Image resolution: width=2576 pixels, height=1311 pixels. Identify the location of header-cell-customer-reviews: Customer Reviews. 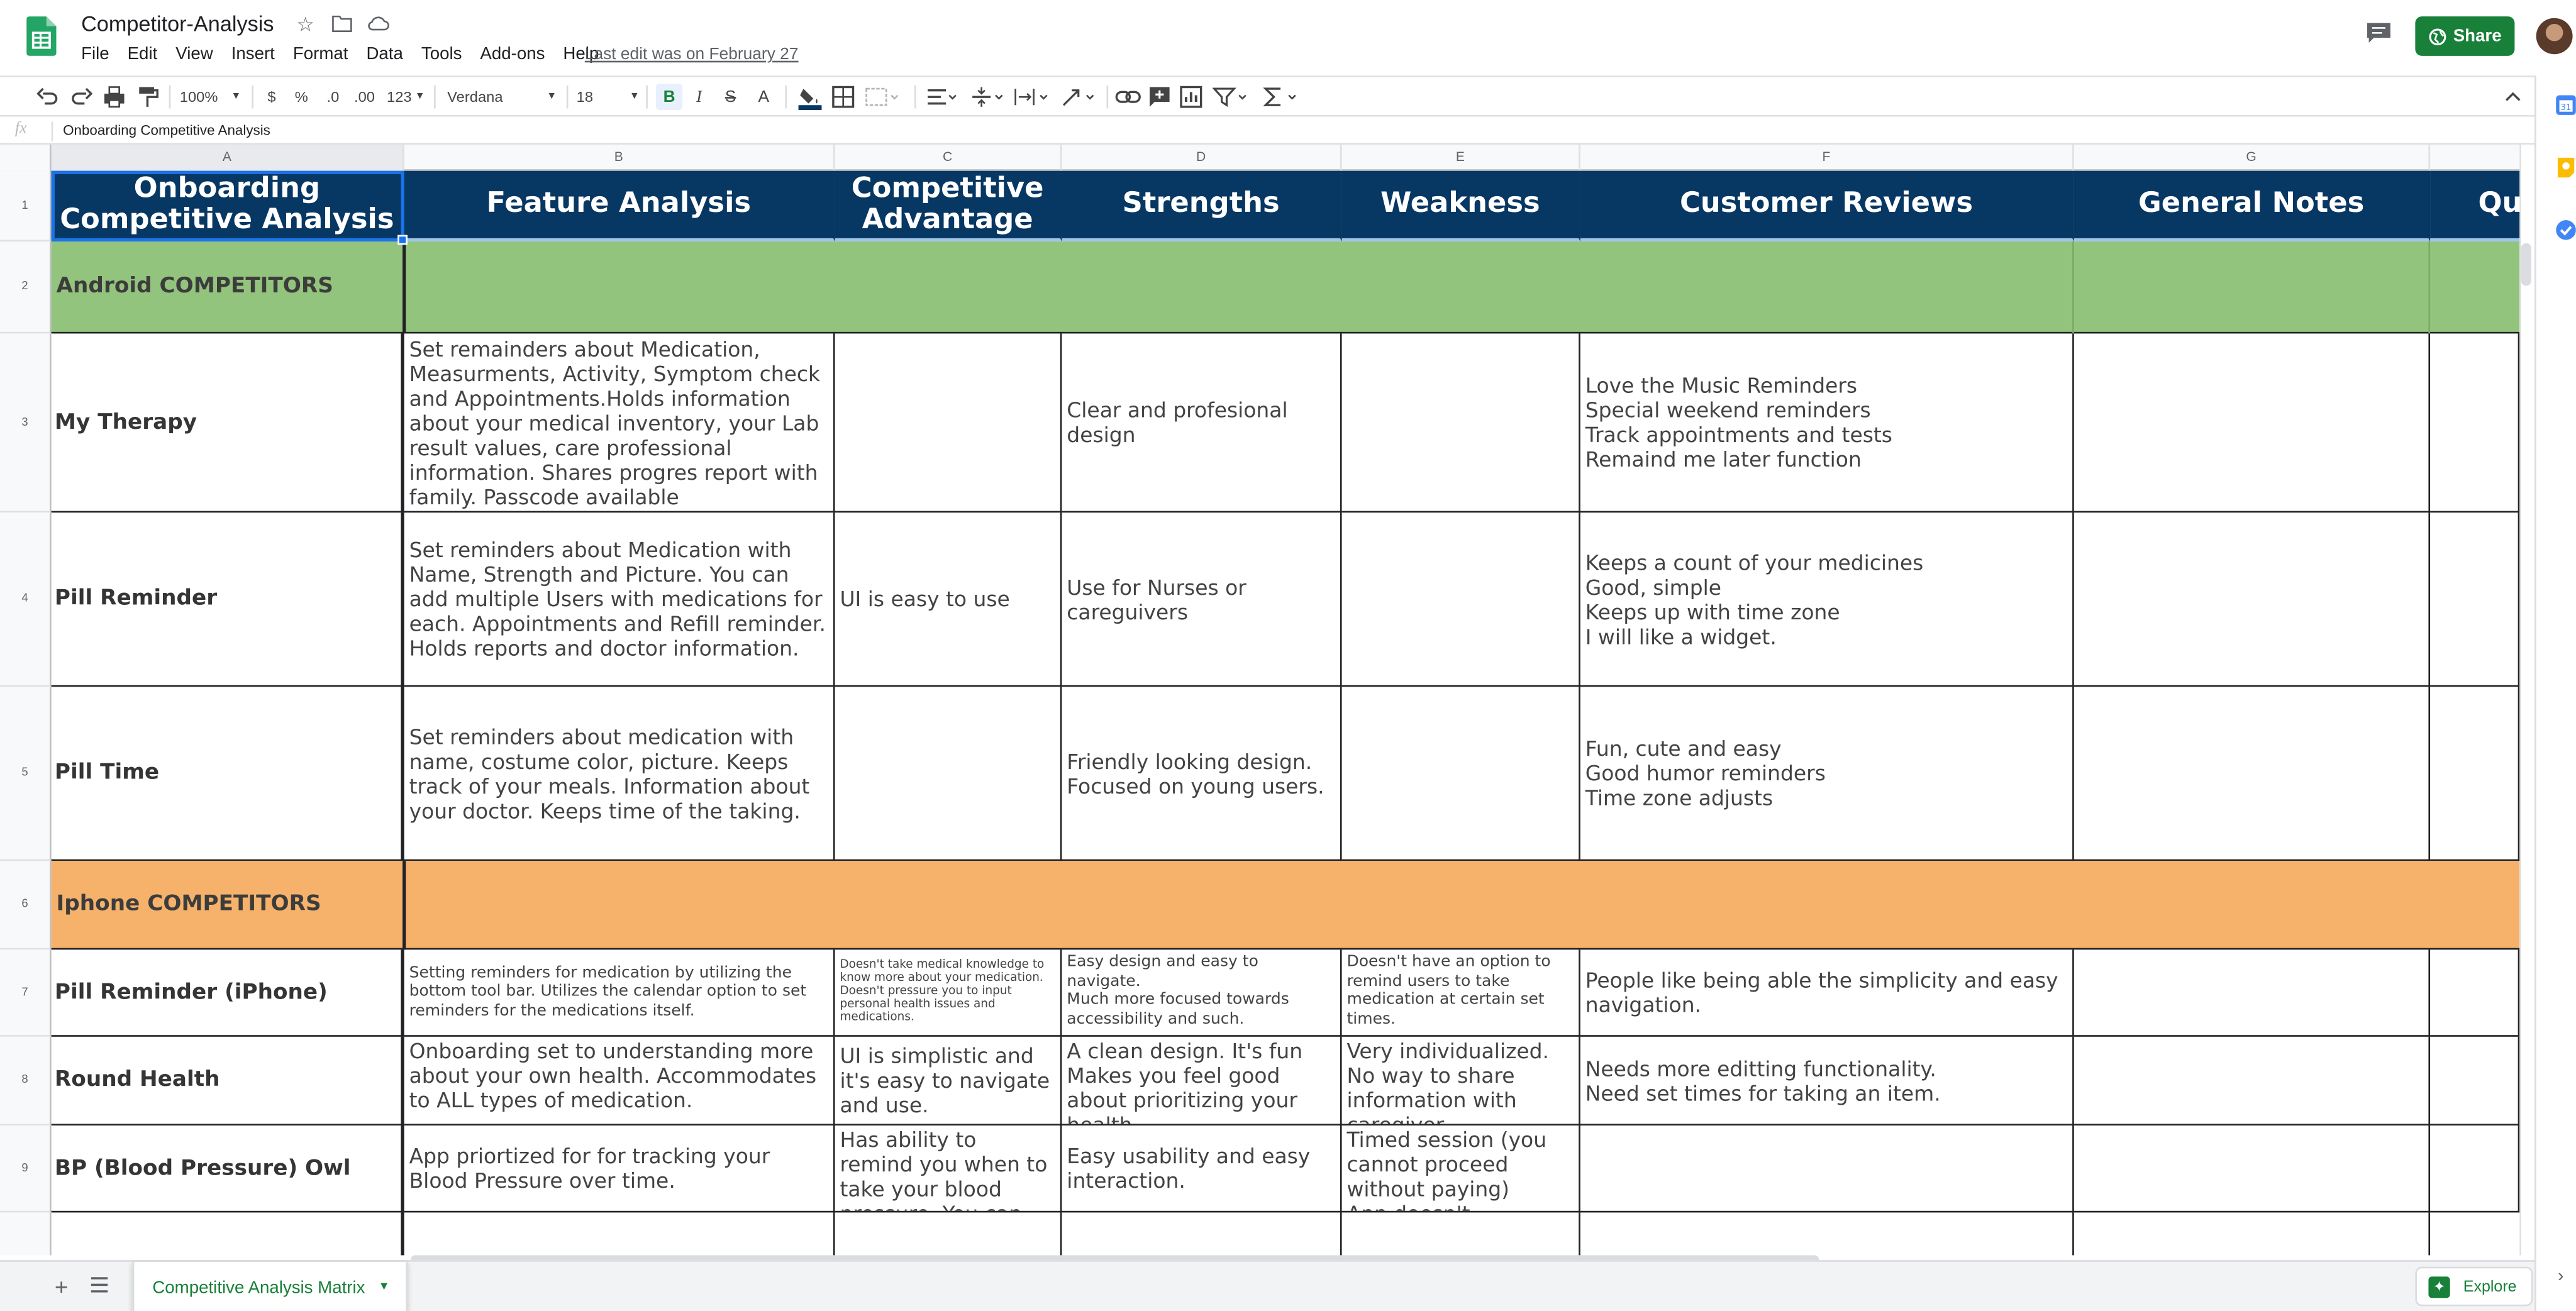
(1827, 206).